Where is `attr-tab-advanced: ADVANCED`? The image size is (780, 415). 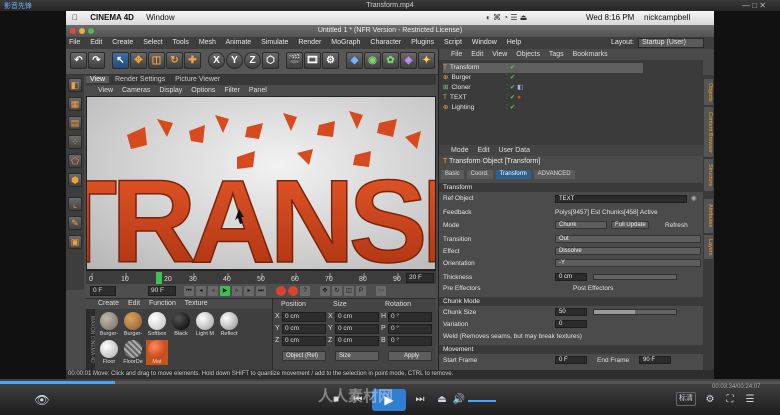
attr-tab-advanced: ADVANCED is located at coordinates (554, 174).